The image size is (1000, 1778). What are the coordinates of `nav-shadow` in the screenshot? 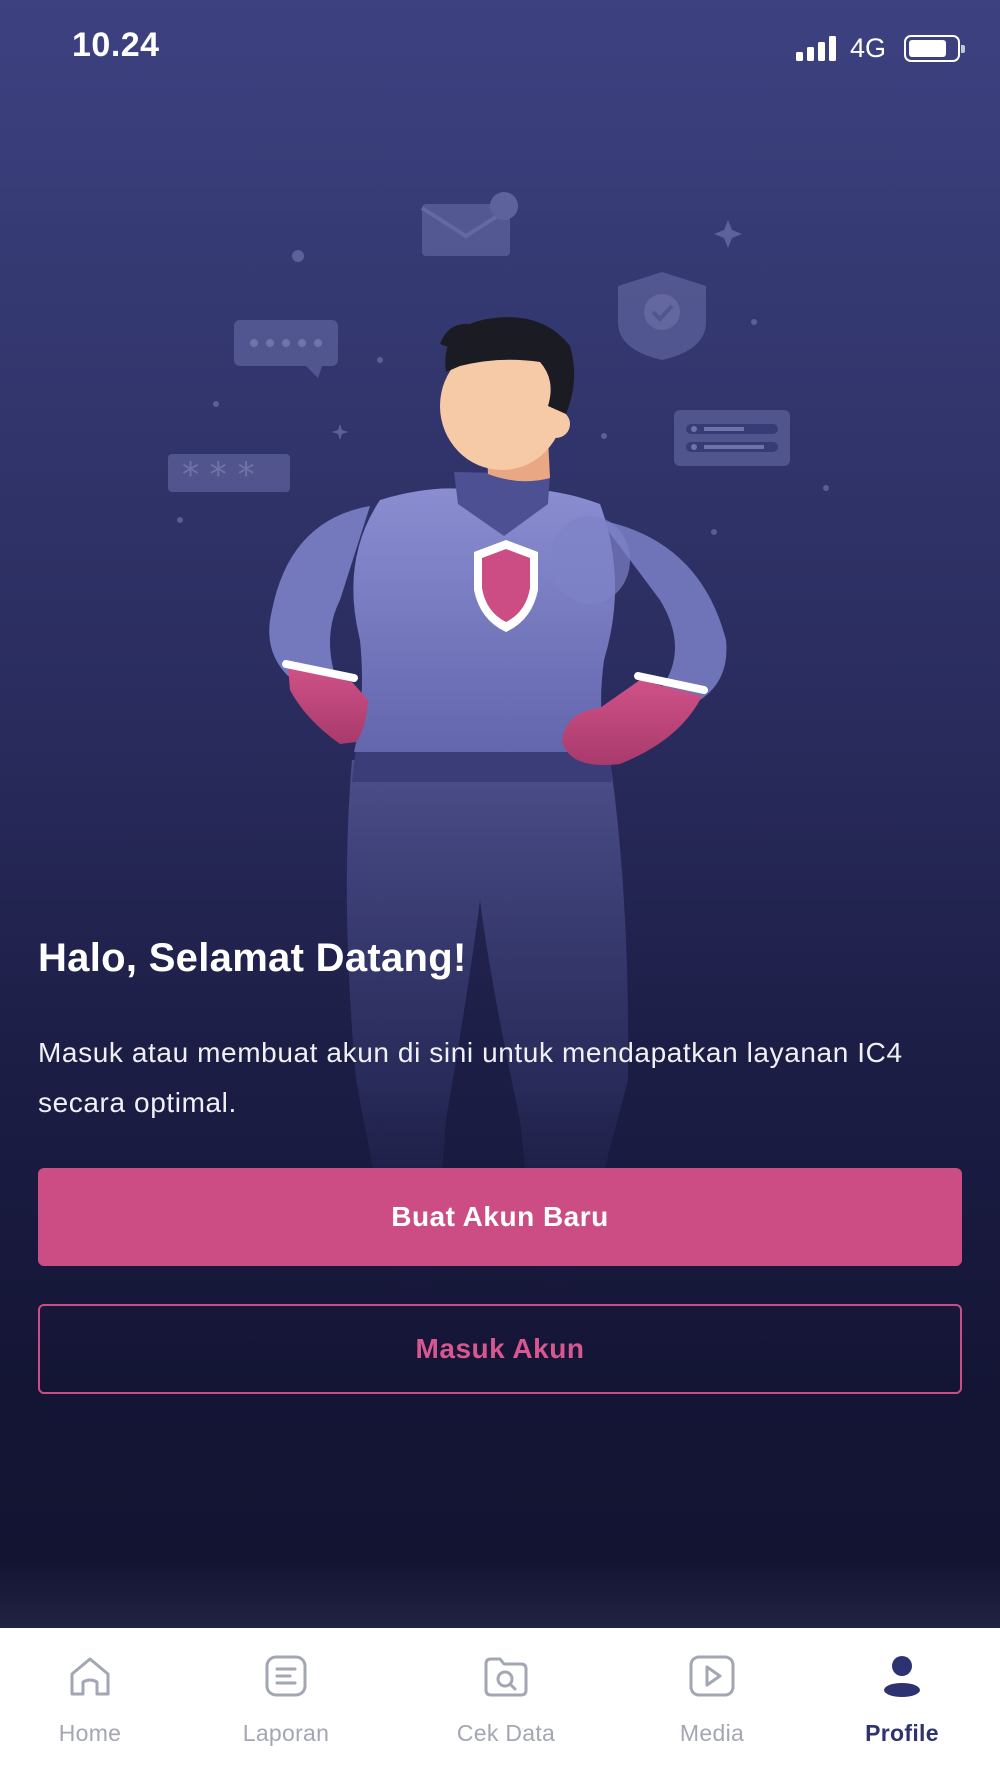 It's located at (500, 1594).